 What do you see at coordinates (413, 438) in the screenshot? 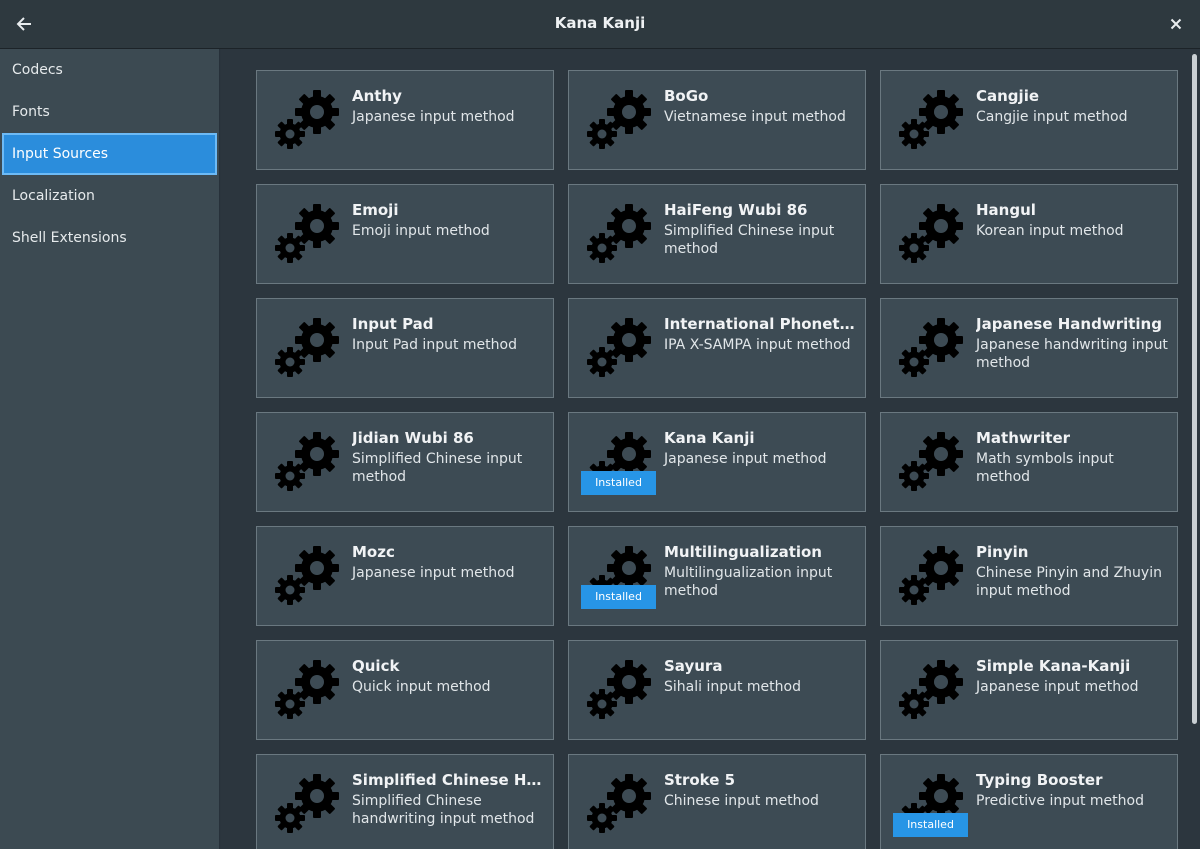
I see `card-title: Jidian Wubi 86` at bounding box center [413, 438].